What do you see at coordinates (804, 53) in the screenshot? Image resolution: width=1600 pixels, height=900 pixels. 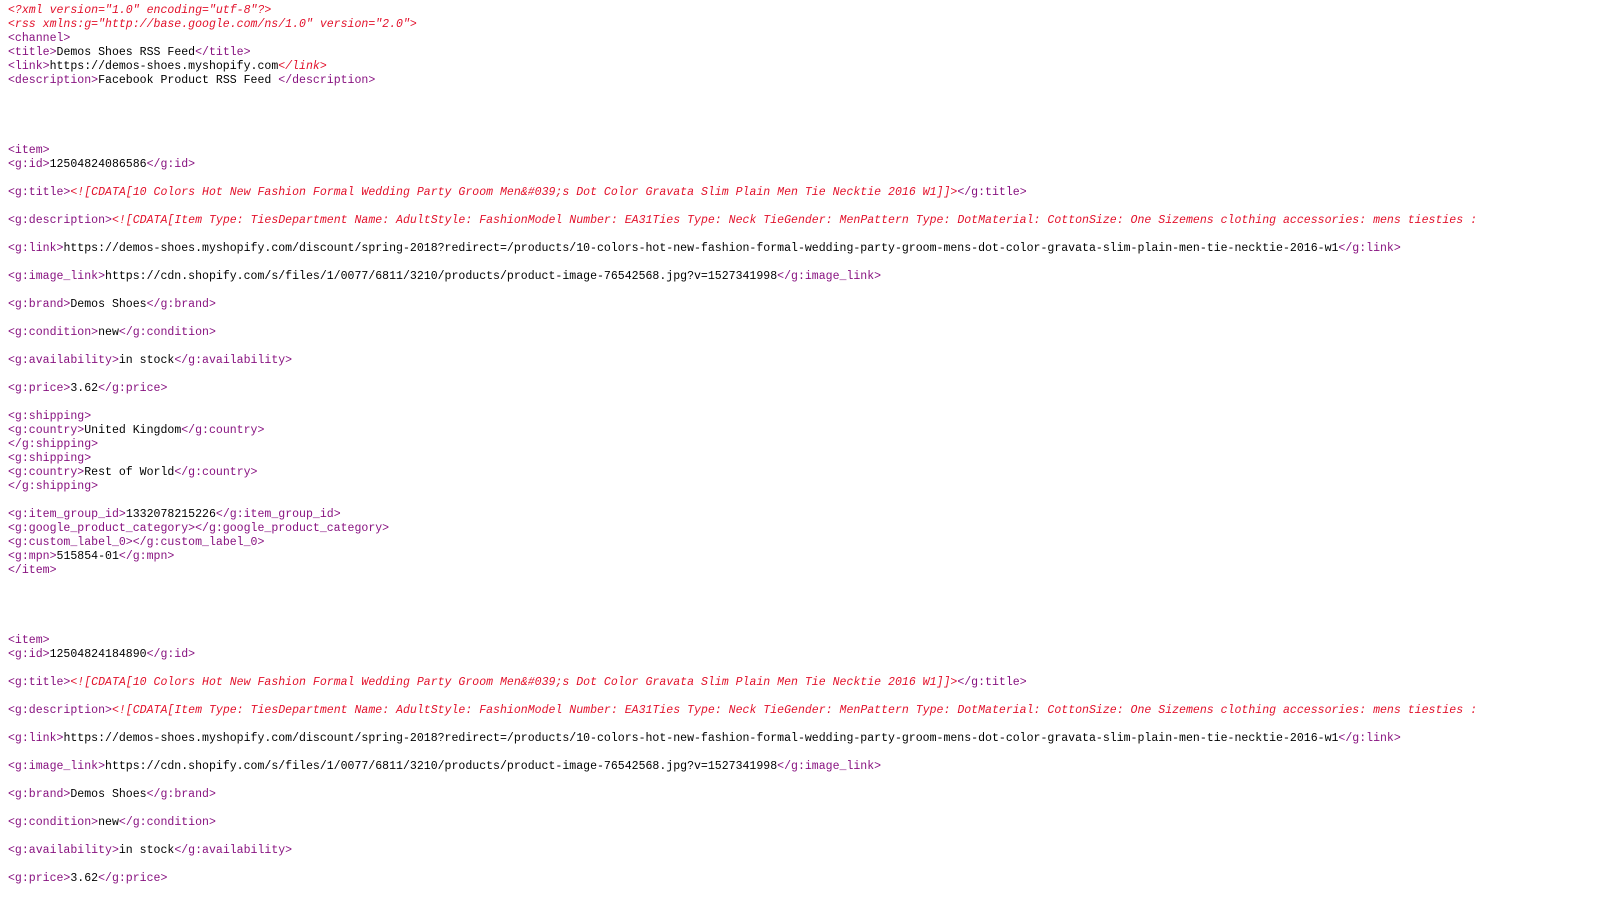 I see `xml-line: <title>Demos Shoes RSS Feed</title>` at bounding box center [804, 53].